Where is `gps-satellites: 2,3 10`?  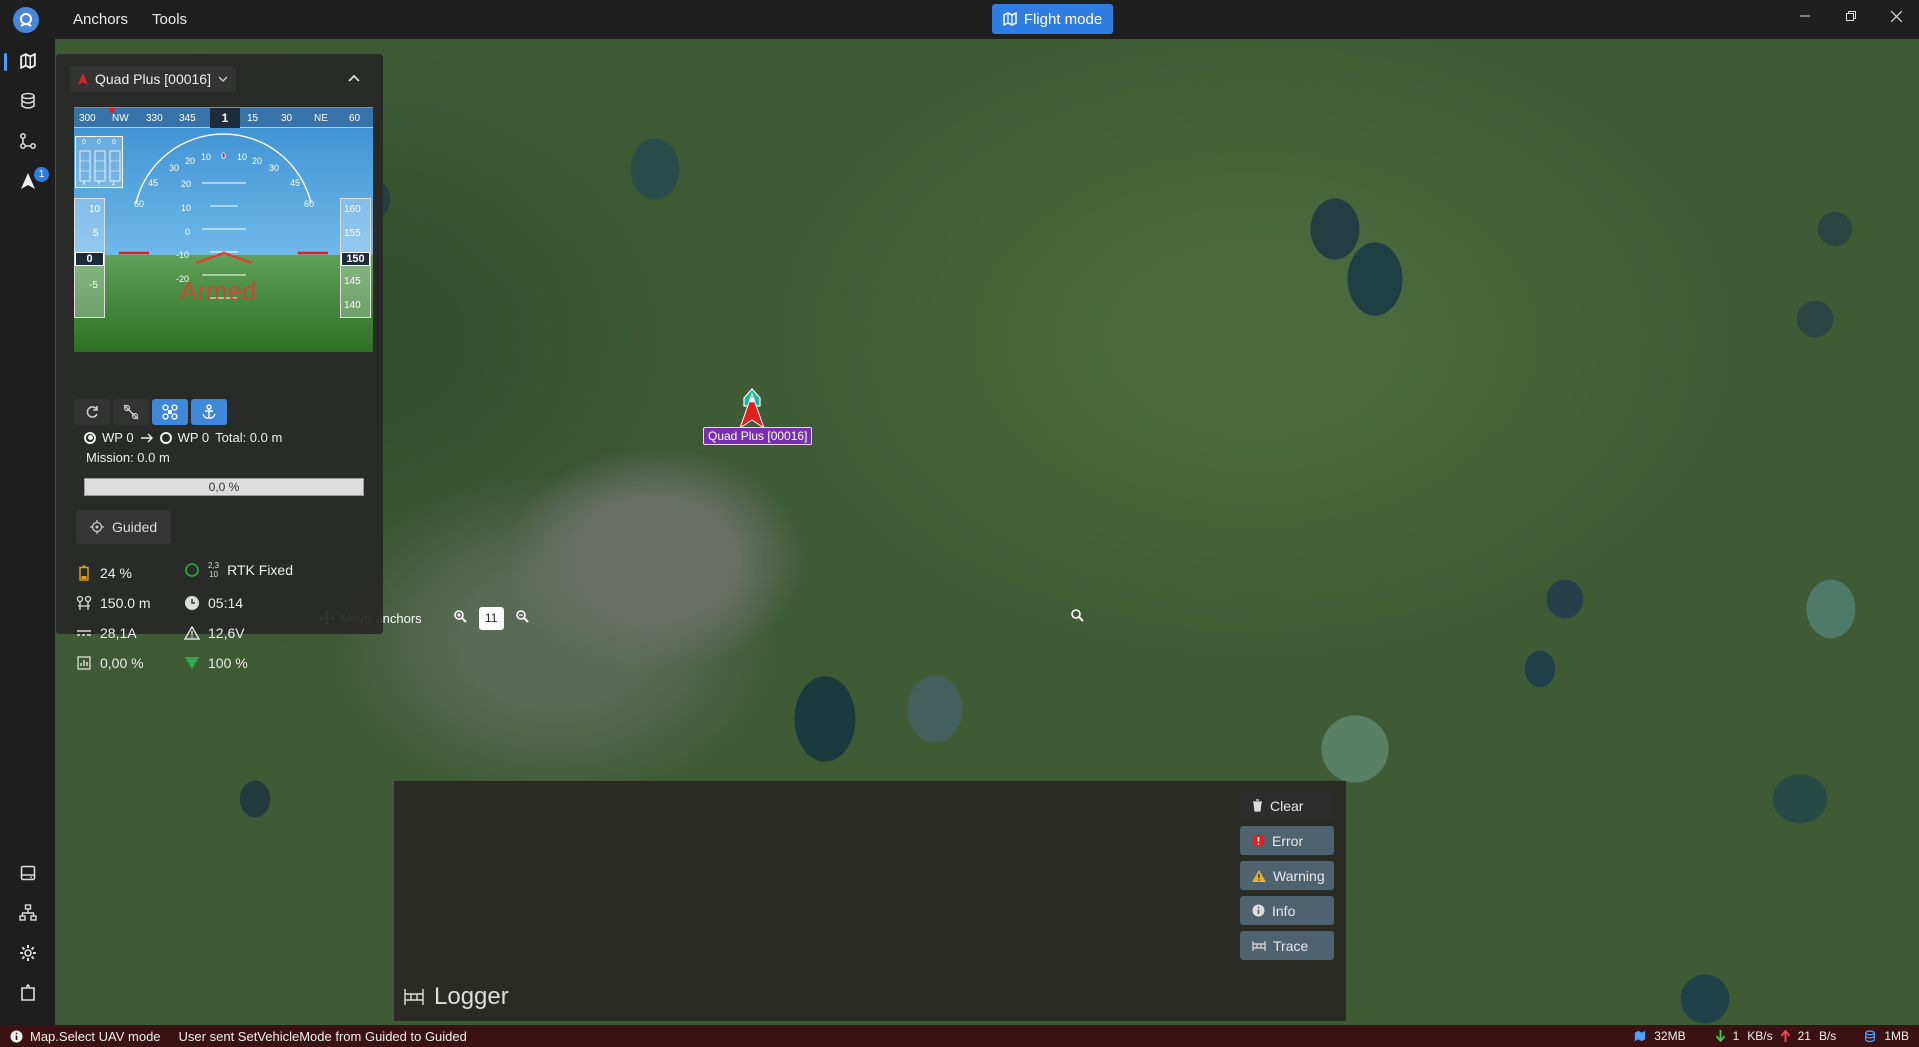 gps-satellites: 2,3 10 is located at coordinates (213, 570).